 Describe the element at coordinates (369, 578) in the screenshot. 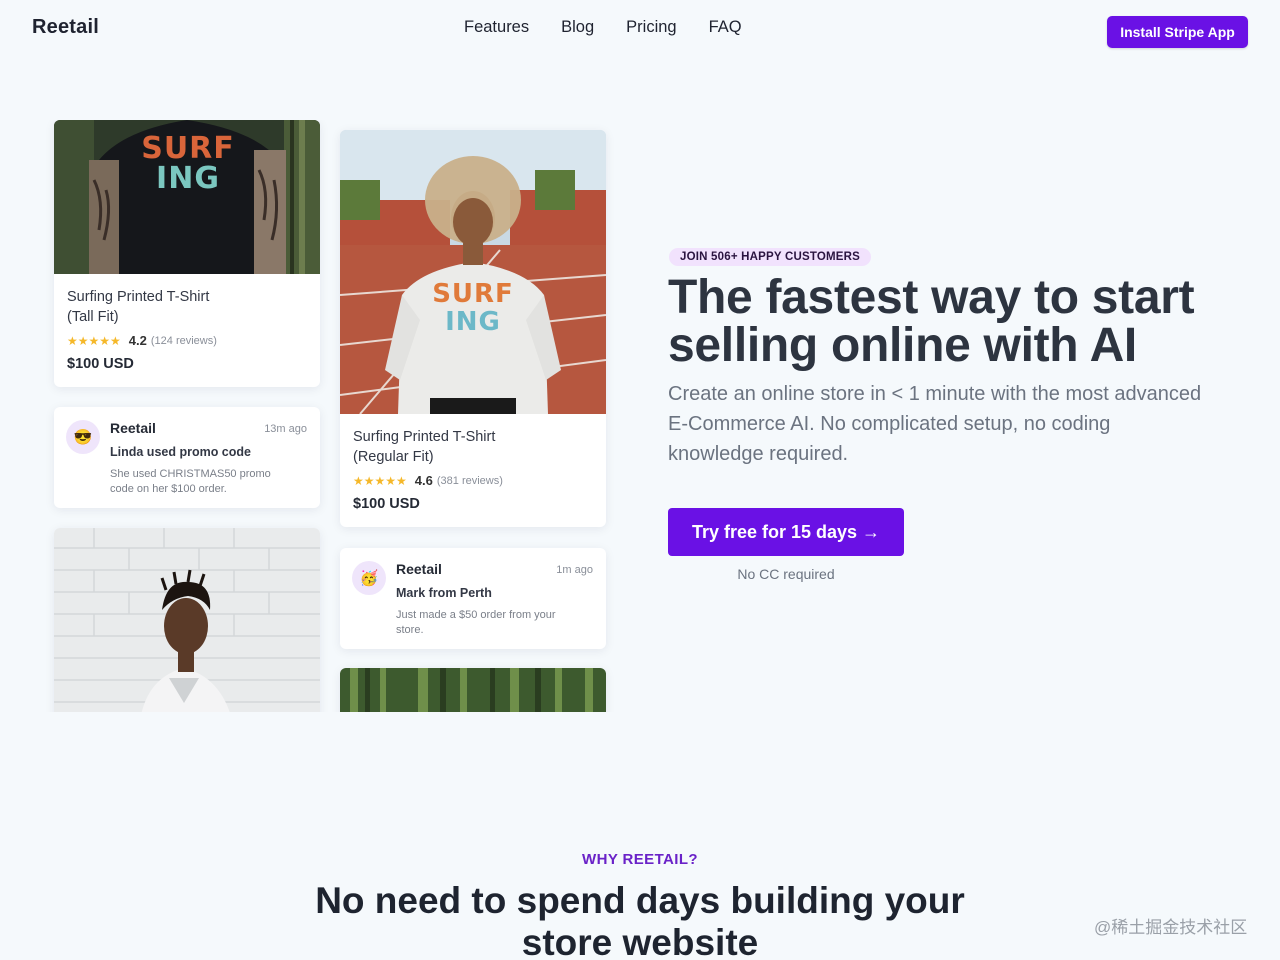

I see `avatar-party-emoji-icon: 🥳` at that location.